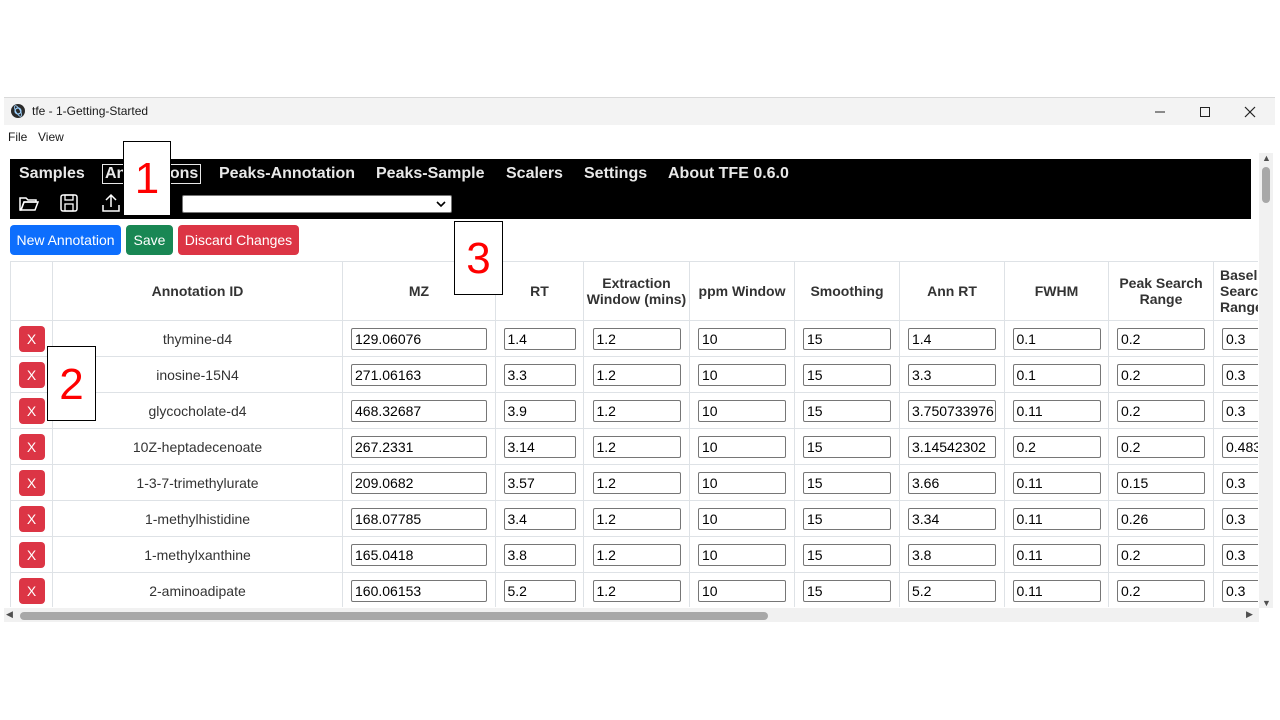 This screenshot has height=720, width=1280. Describe the element at coordinates (419, 590) in the screenshot. I see `mz-input: 160.06153` at that location.